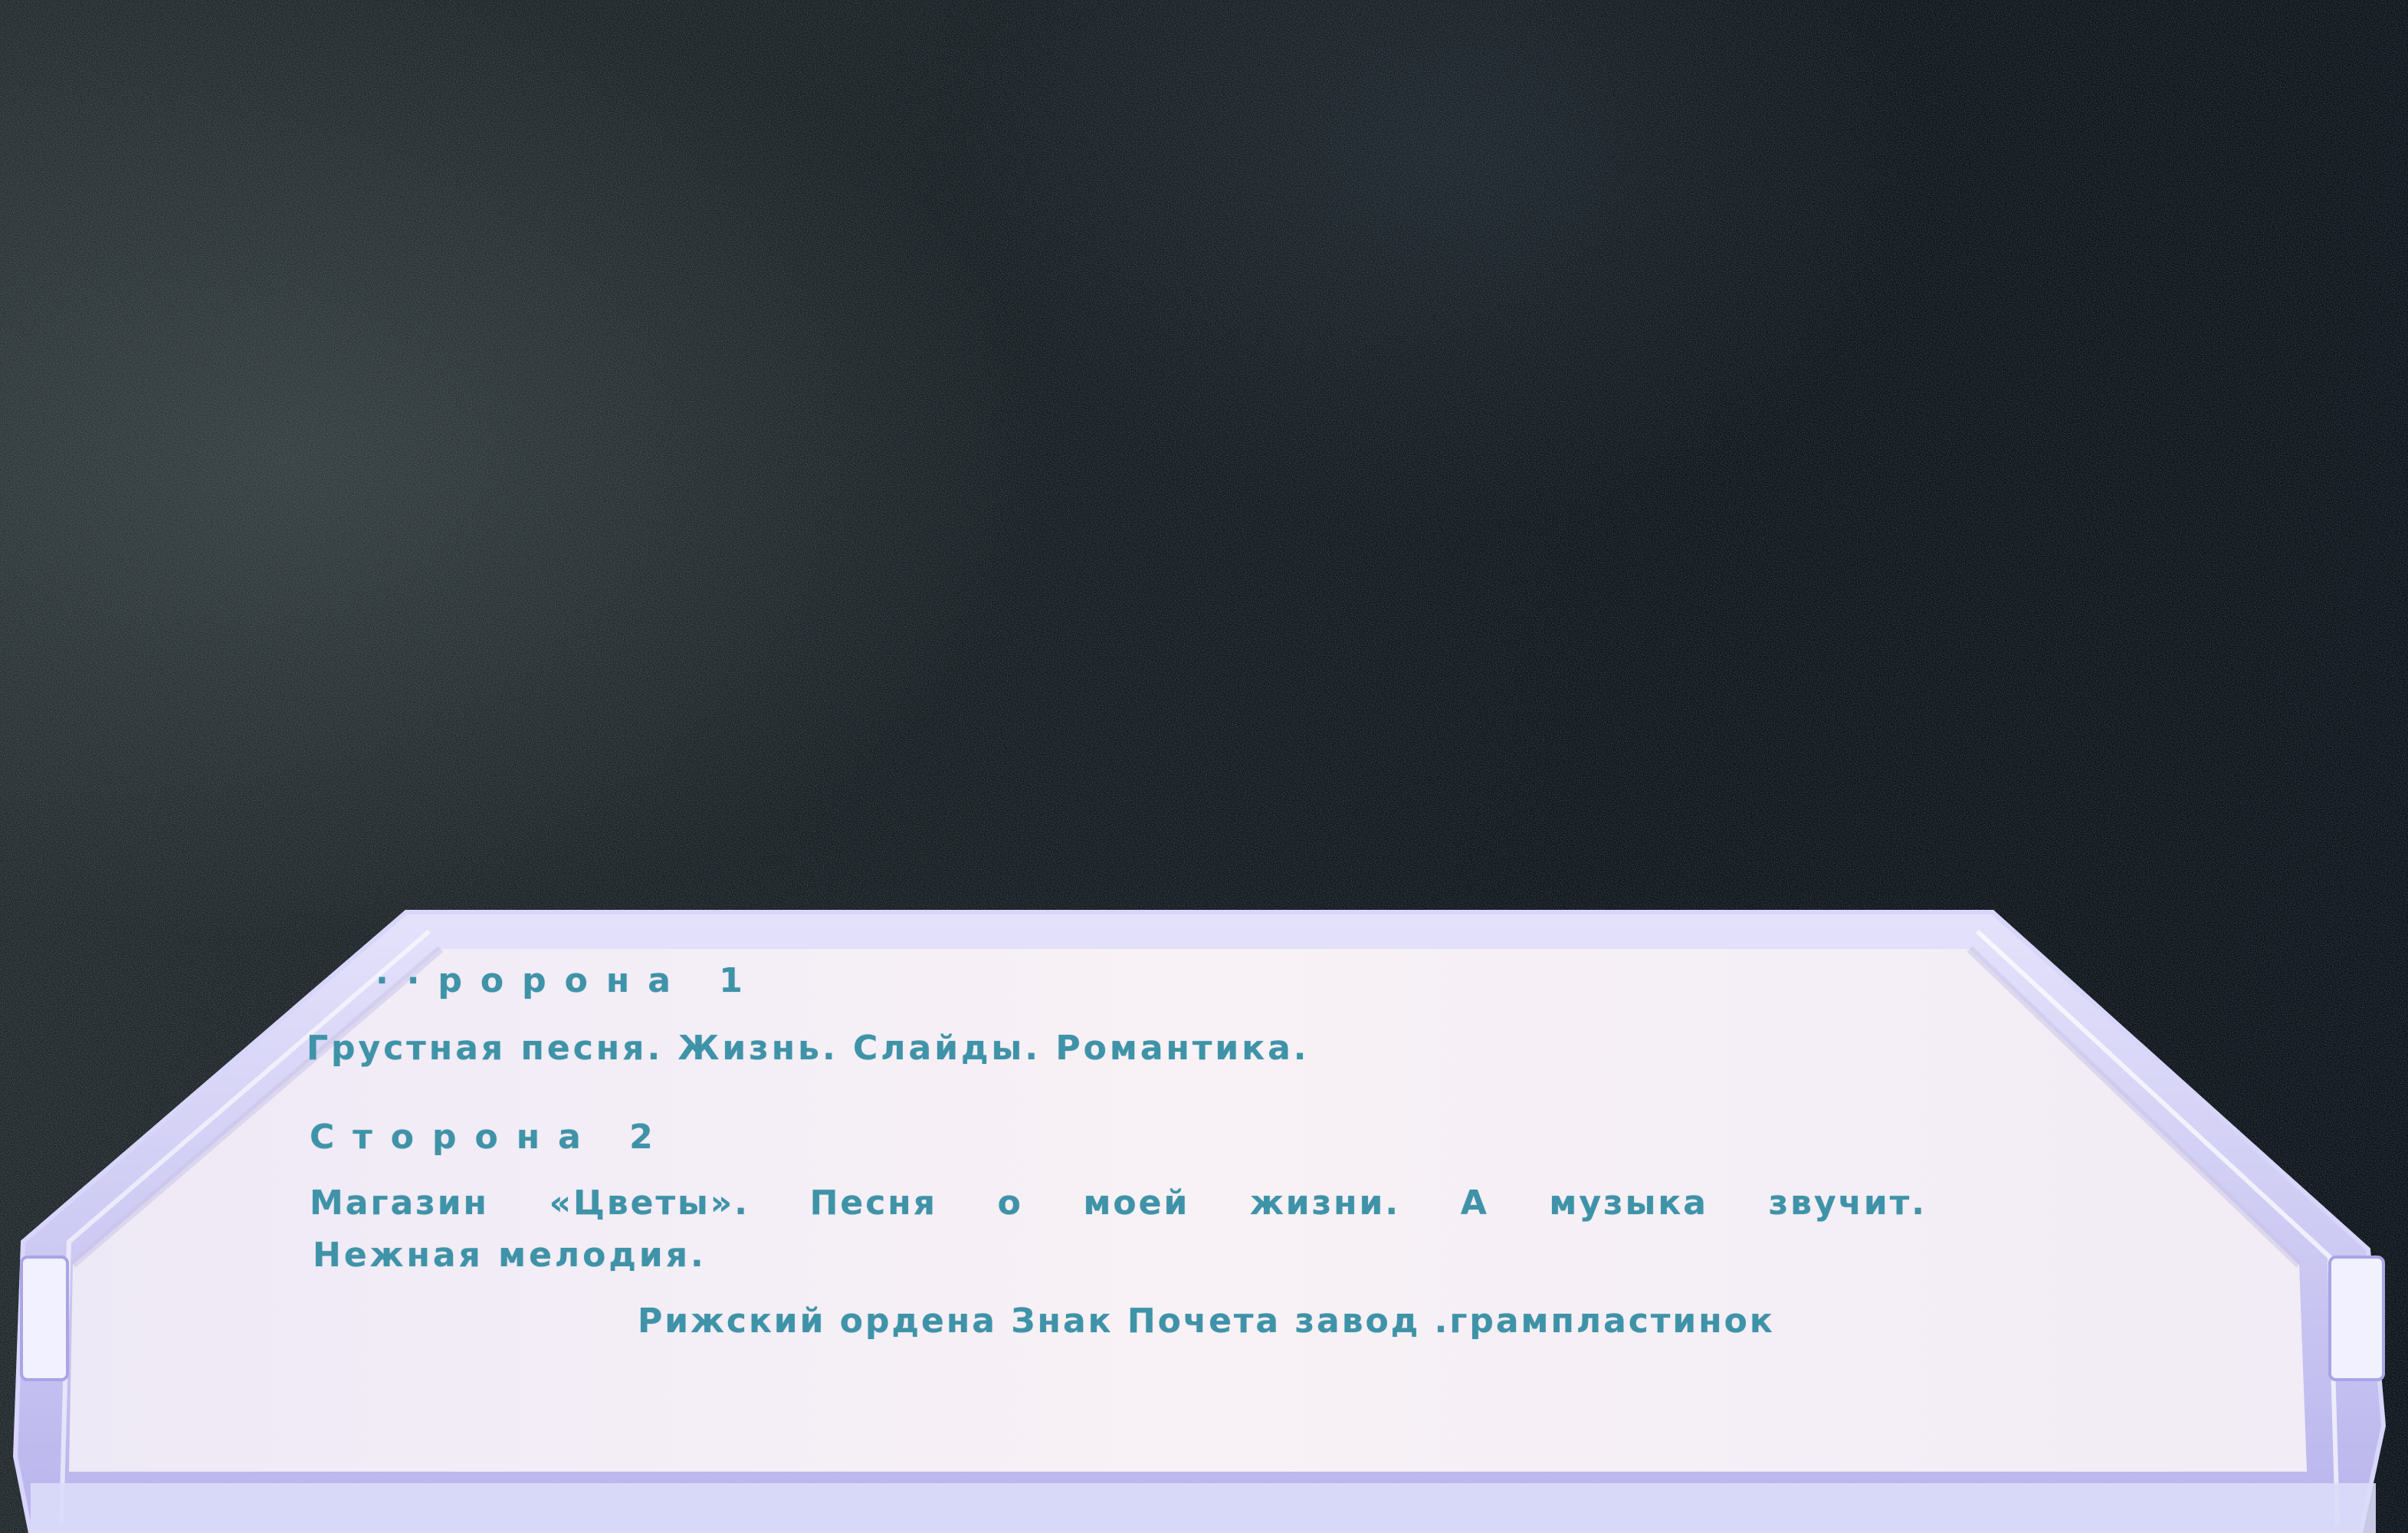 This screenshot has height=1533, width=2408. Describe the element at coordinates (510, 1255) in the screenshot. I see `side2-track-list-line2: Нежная мелодия.` at that location.